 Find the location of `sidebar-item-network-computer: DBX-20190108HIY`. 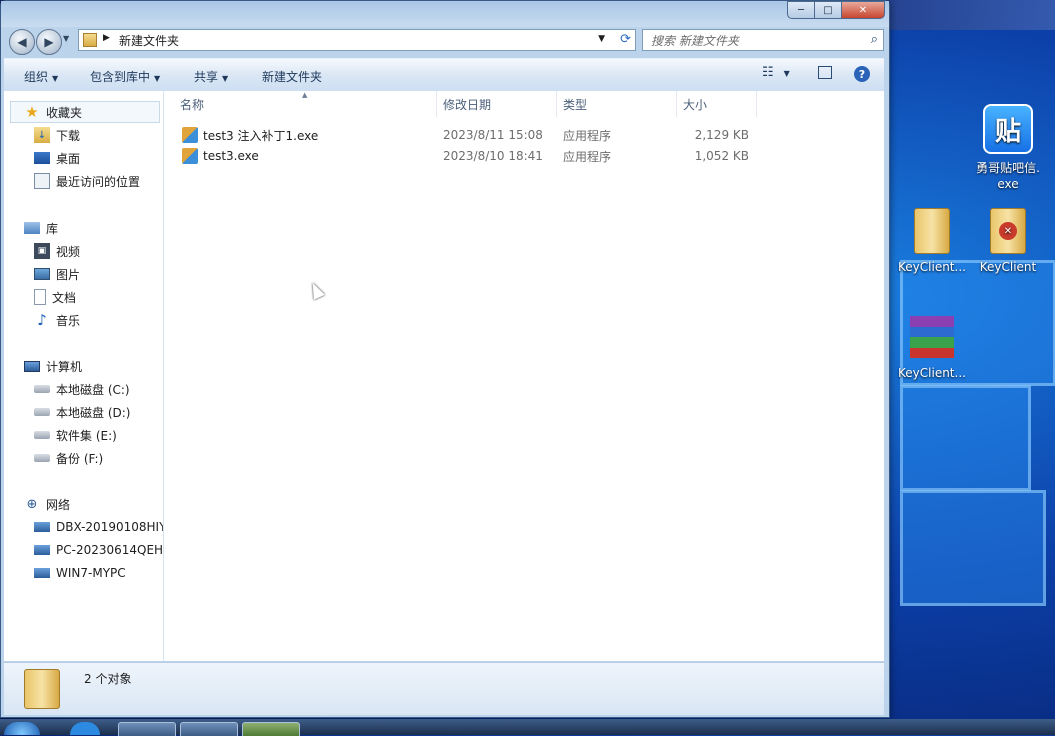

sidebar-item-network-computer: DBX-20190108HIY is located at coordinates (98, 527).